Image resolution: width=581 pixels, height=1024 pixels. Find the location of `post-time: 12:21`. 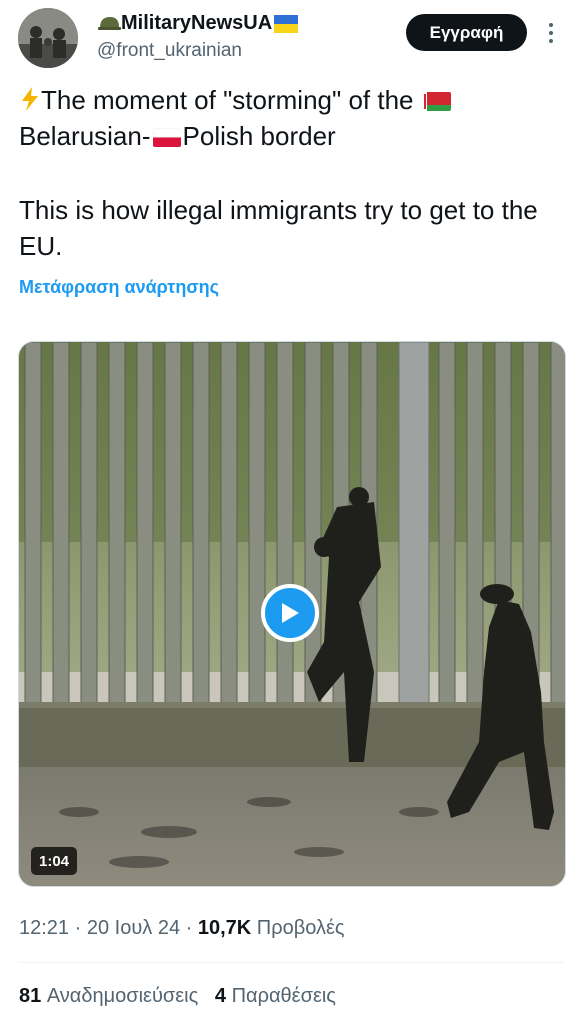

post-time: 12:21 is located at coordinates (44, 928).